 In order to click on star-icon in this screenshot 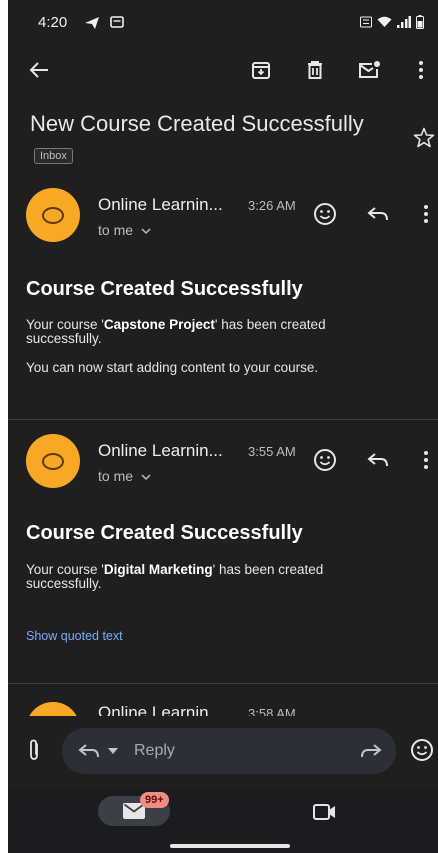, I will do `click(424, 137)`.